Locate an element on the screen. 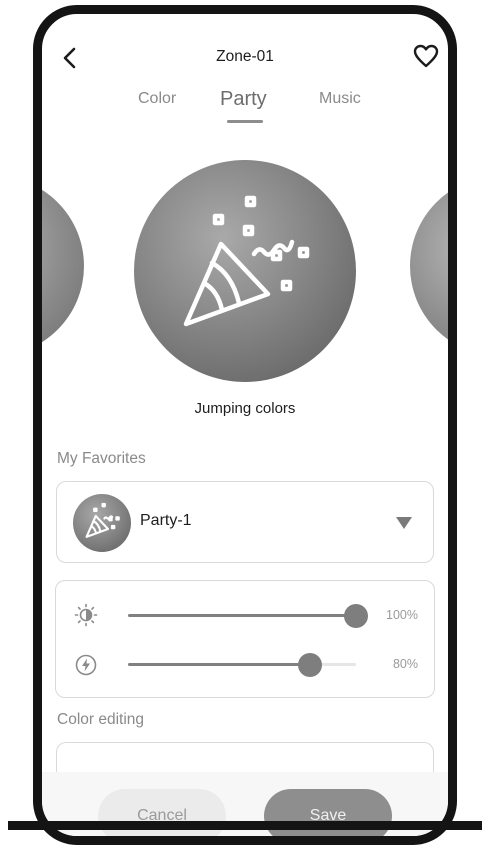 The image size is (485, 845). carousel-item-next is located at coordinates (429, 266).